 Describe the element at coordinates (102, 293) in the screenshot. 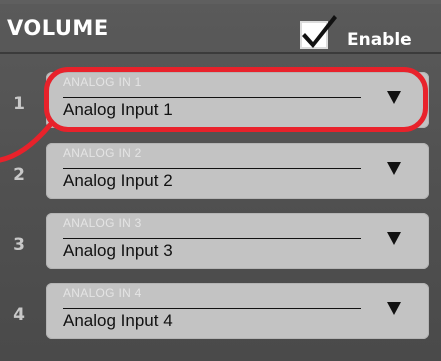

I see `select-caption: ANALOG IN 4` at that location.